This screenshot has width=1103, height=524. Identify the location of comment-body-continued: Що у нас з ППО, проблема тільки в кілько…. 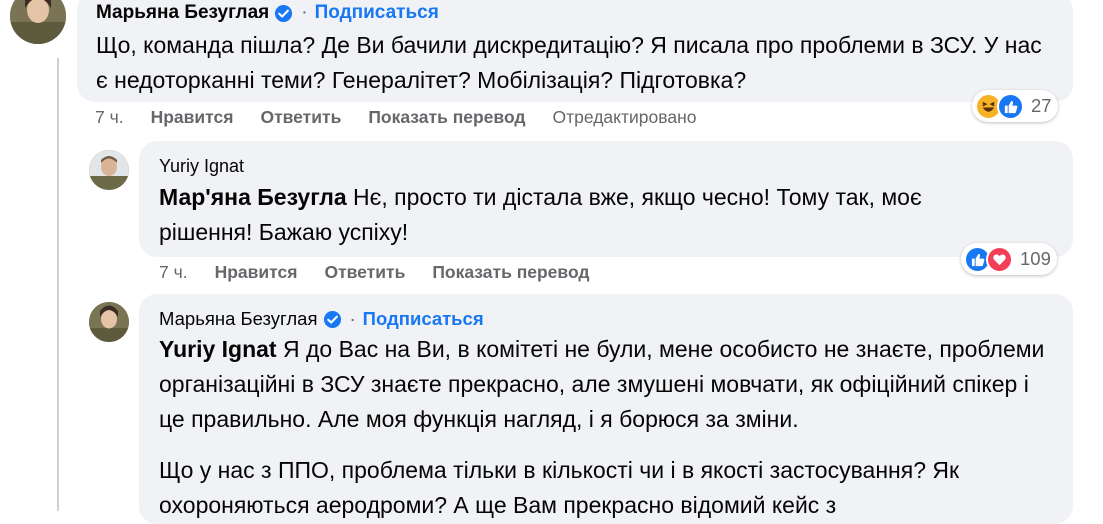
(559, 487).